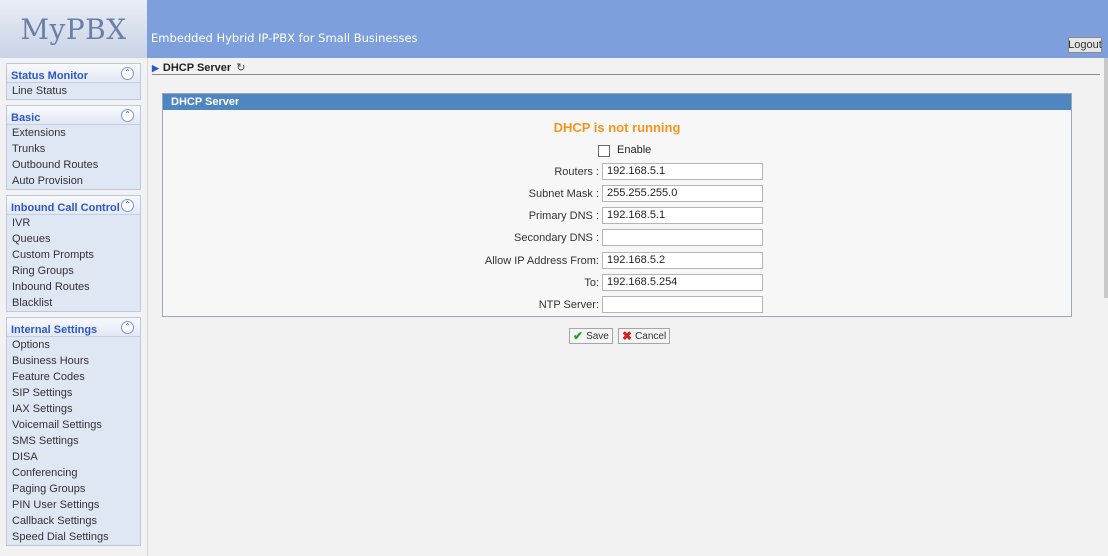 The height and width of the screenshot is (556, 1108). What do you see at coordinates (73, 505) in the screenshot?
I see `sidebar-item-pin-user-settings: PIN User Settings` at bounding box center [73, 505].